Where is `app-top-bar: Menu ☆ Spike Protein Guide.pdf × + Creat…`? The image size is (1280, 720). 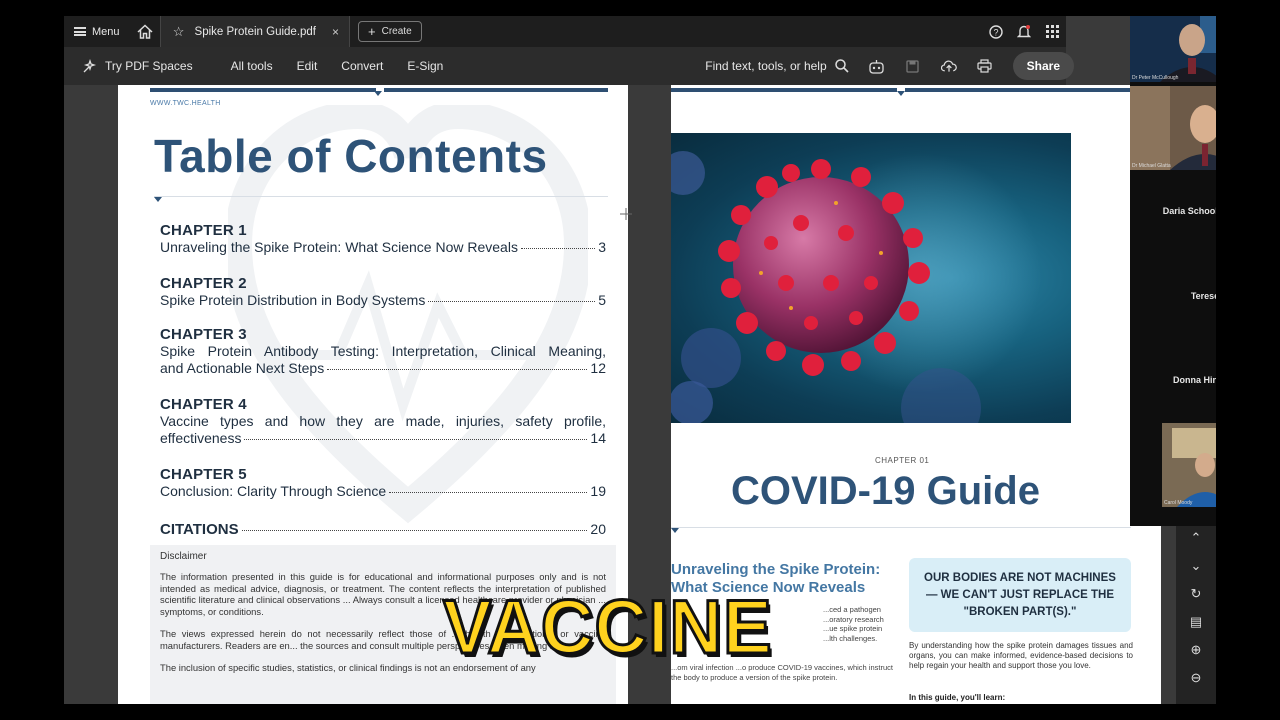
app-top-bar: Menu ☆ Spike Protein Guide.pdf × + Creat… is located at coordinates (565, 31).